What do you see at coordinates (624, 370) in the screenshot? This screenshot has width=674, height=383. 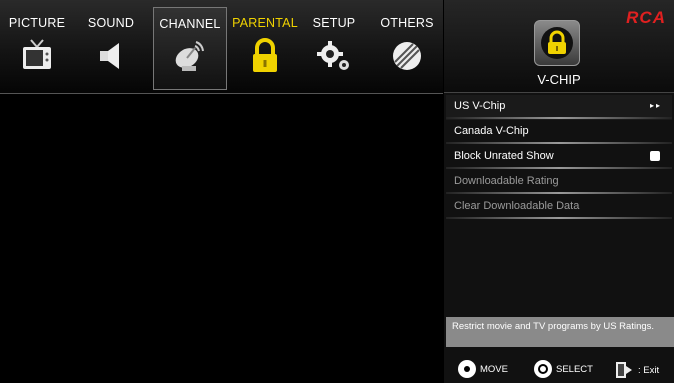 I see `exit-icon` at bounding box center [624, 370].